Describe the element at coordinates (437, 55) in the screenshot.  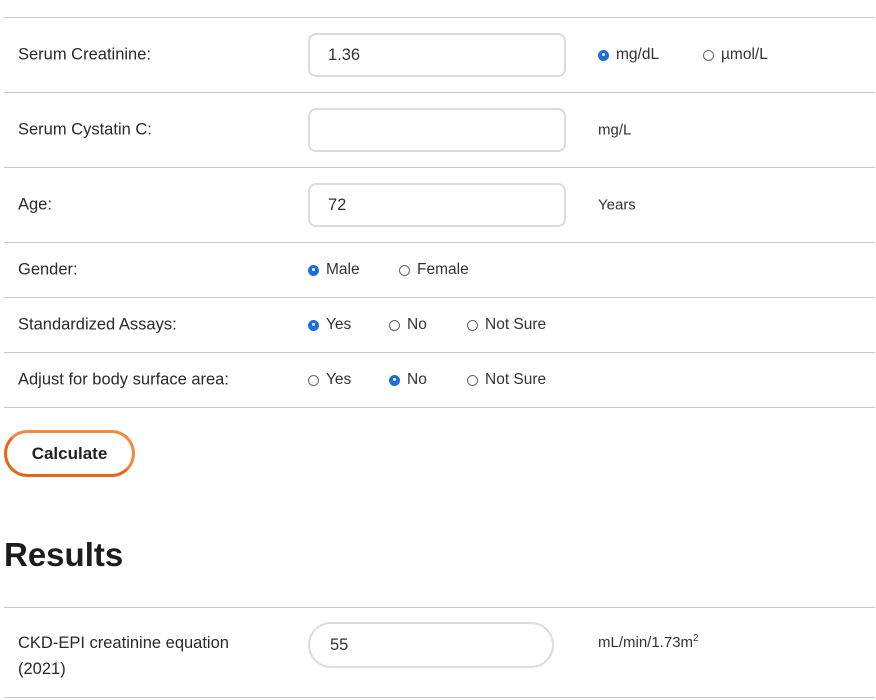
I see `serum-creatinine-input` at that location.